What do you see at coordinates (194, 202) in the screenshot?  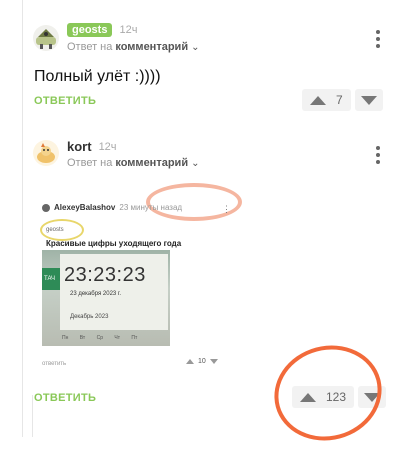 I see `highlight-circle` at bounding box center [194, 202].